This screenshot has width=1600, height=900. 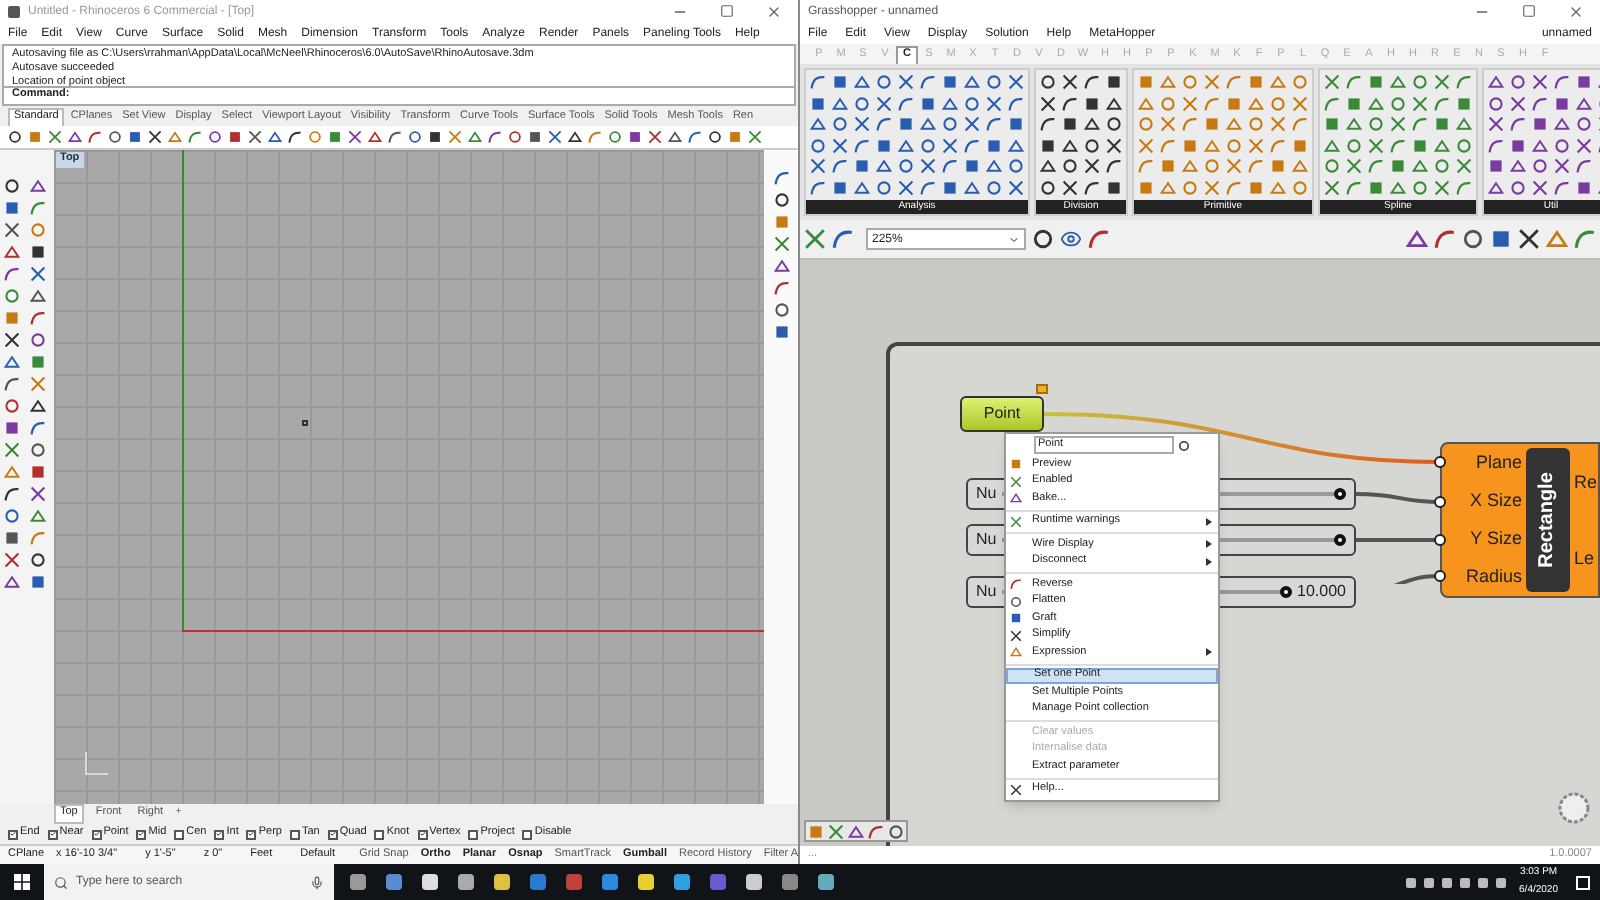 What do you see at coordinates (1321, 592) in the screenshot?
I see `slider-value: 10.000` at bounding box center [1321, 592].